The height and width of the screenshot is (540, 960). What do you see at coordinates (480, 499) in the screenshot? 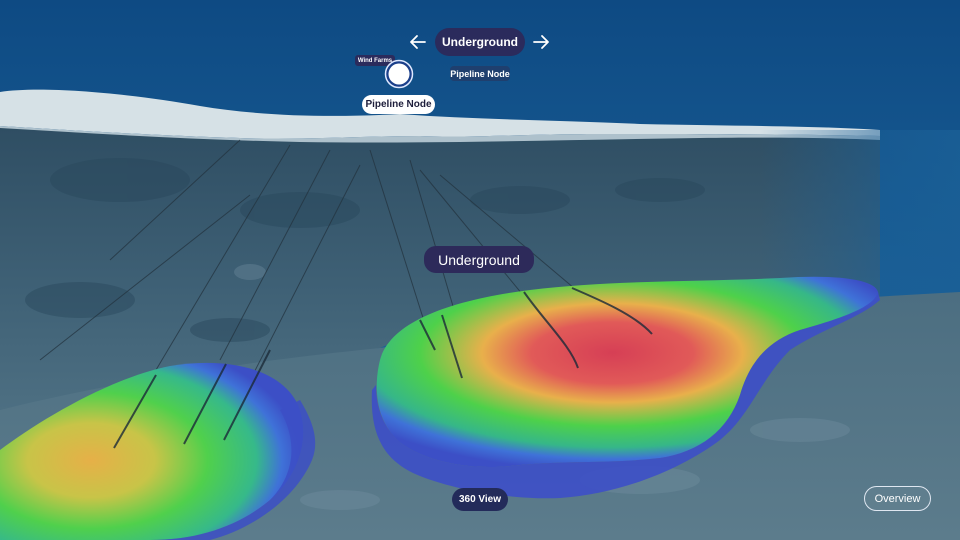
I see `view-360-button: 360 View` at bounding box center [480, 499].